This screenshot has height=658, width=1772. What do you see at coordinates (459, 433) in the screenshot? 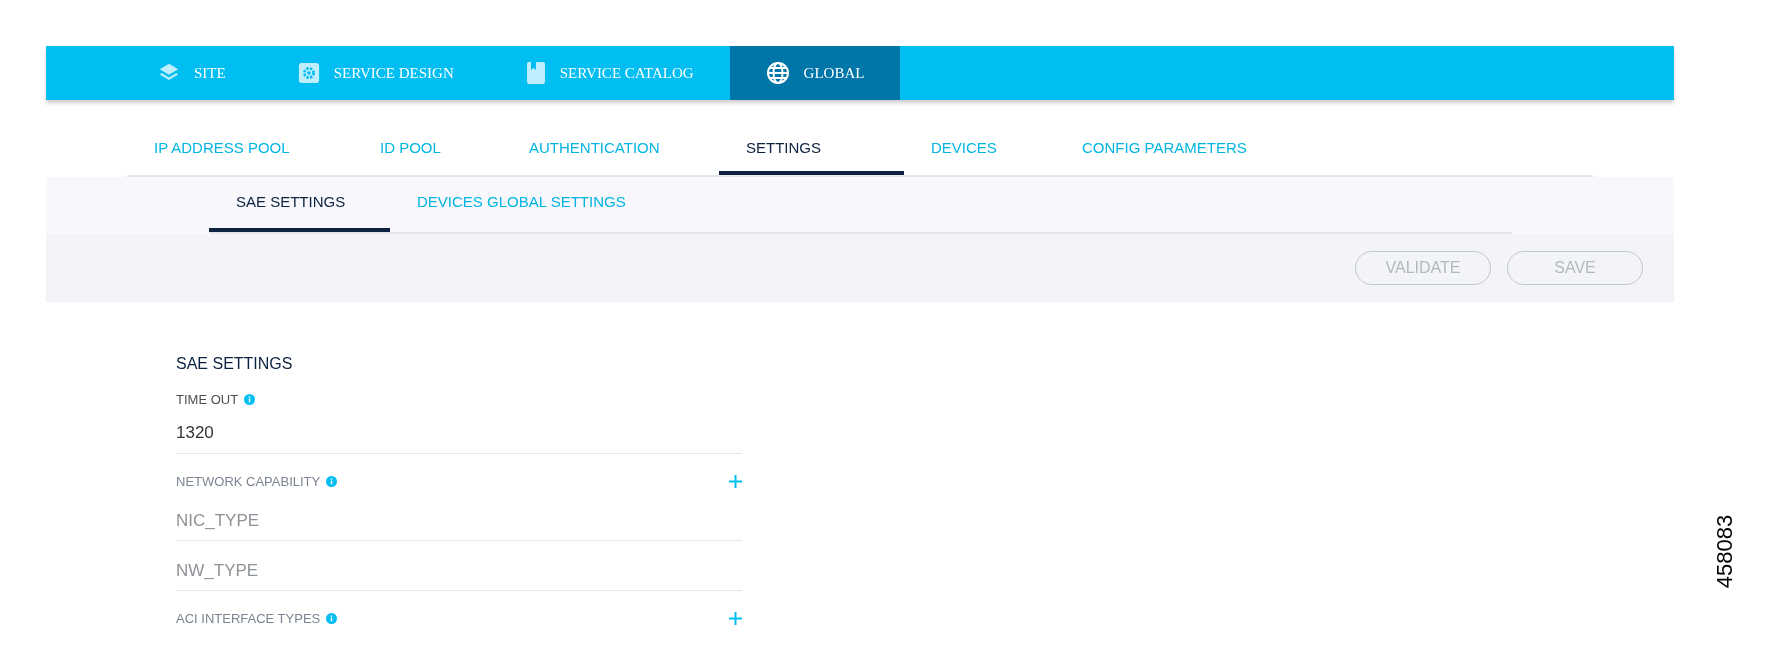
I see `input-field: 1320` at bounding box center [459, 433].